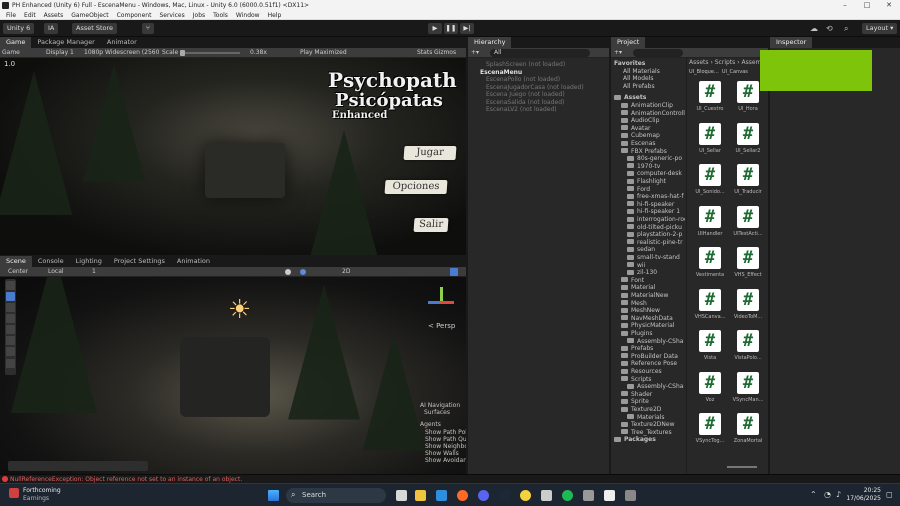 The image size is (900, 506). What do you see at coordinates (148, 28) in the screenshot?
I see `version-control-button: ⑂` at bounding box center [148, 28].